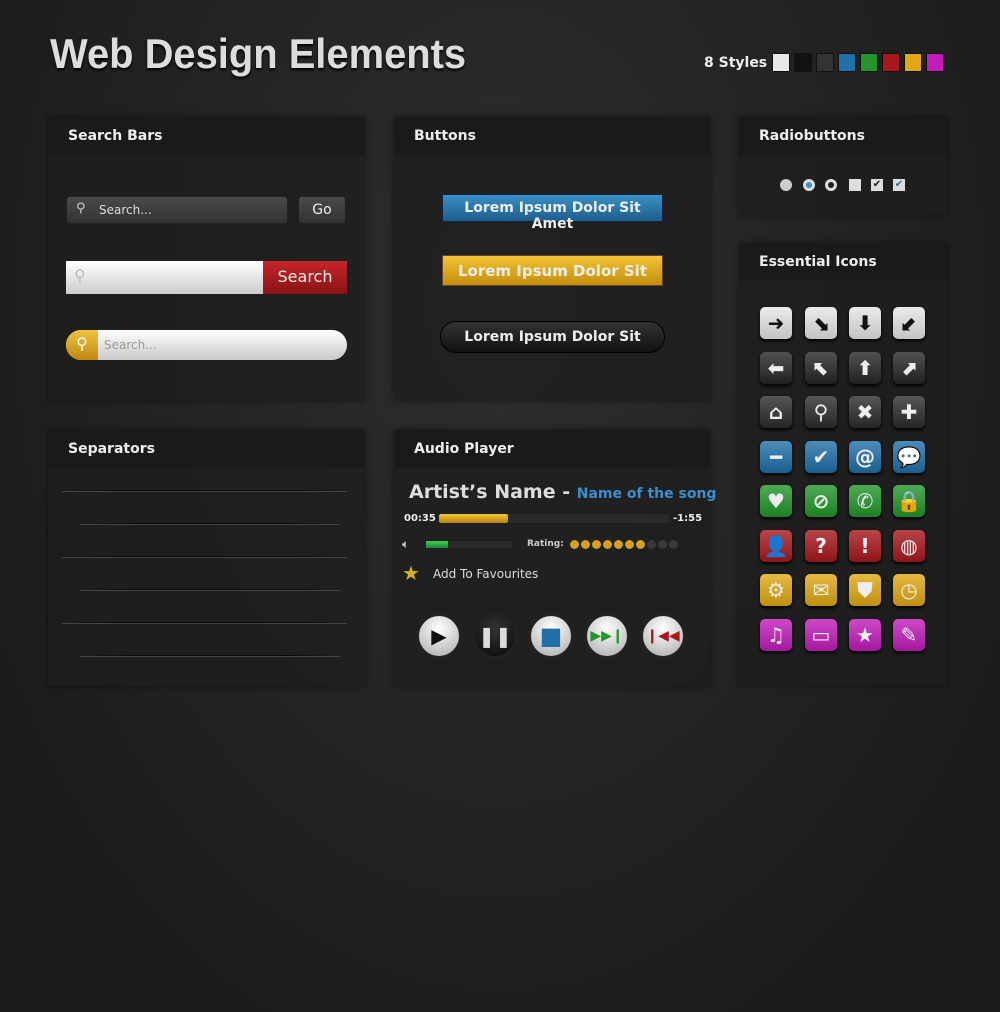  What do you see at coordinates (482, 492) in the screenshot?
I see `artist-name: Artist’s Name` at bounding box center [482, 492].